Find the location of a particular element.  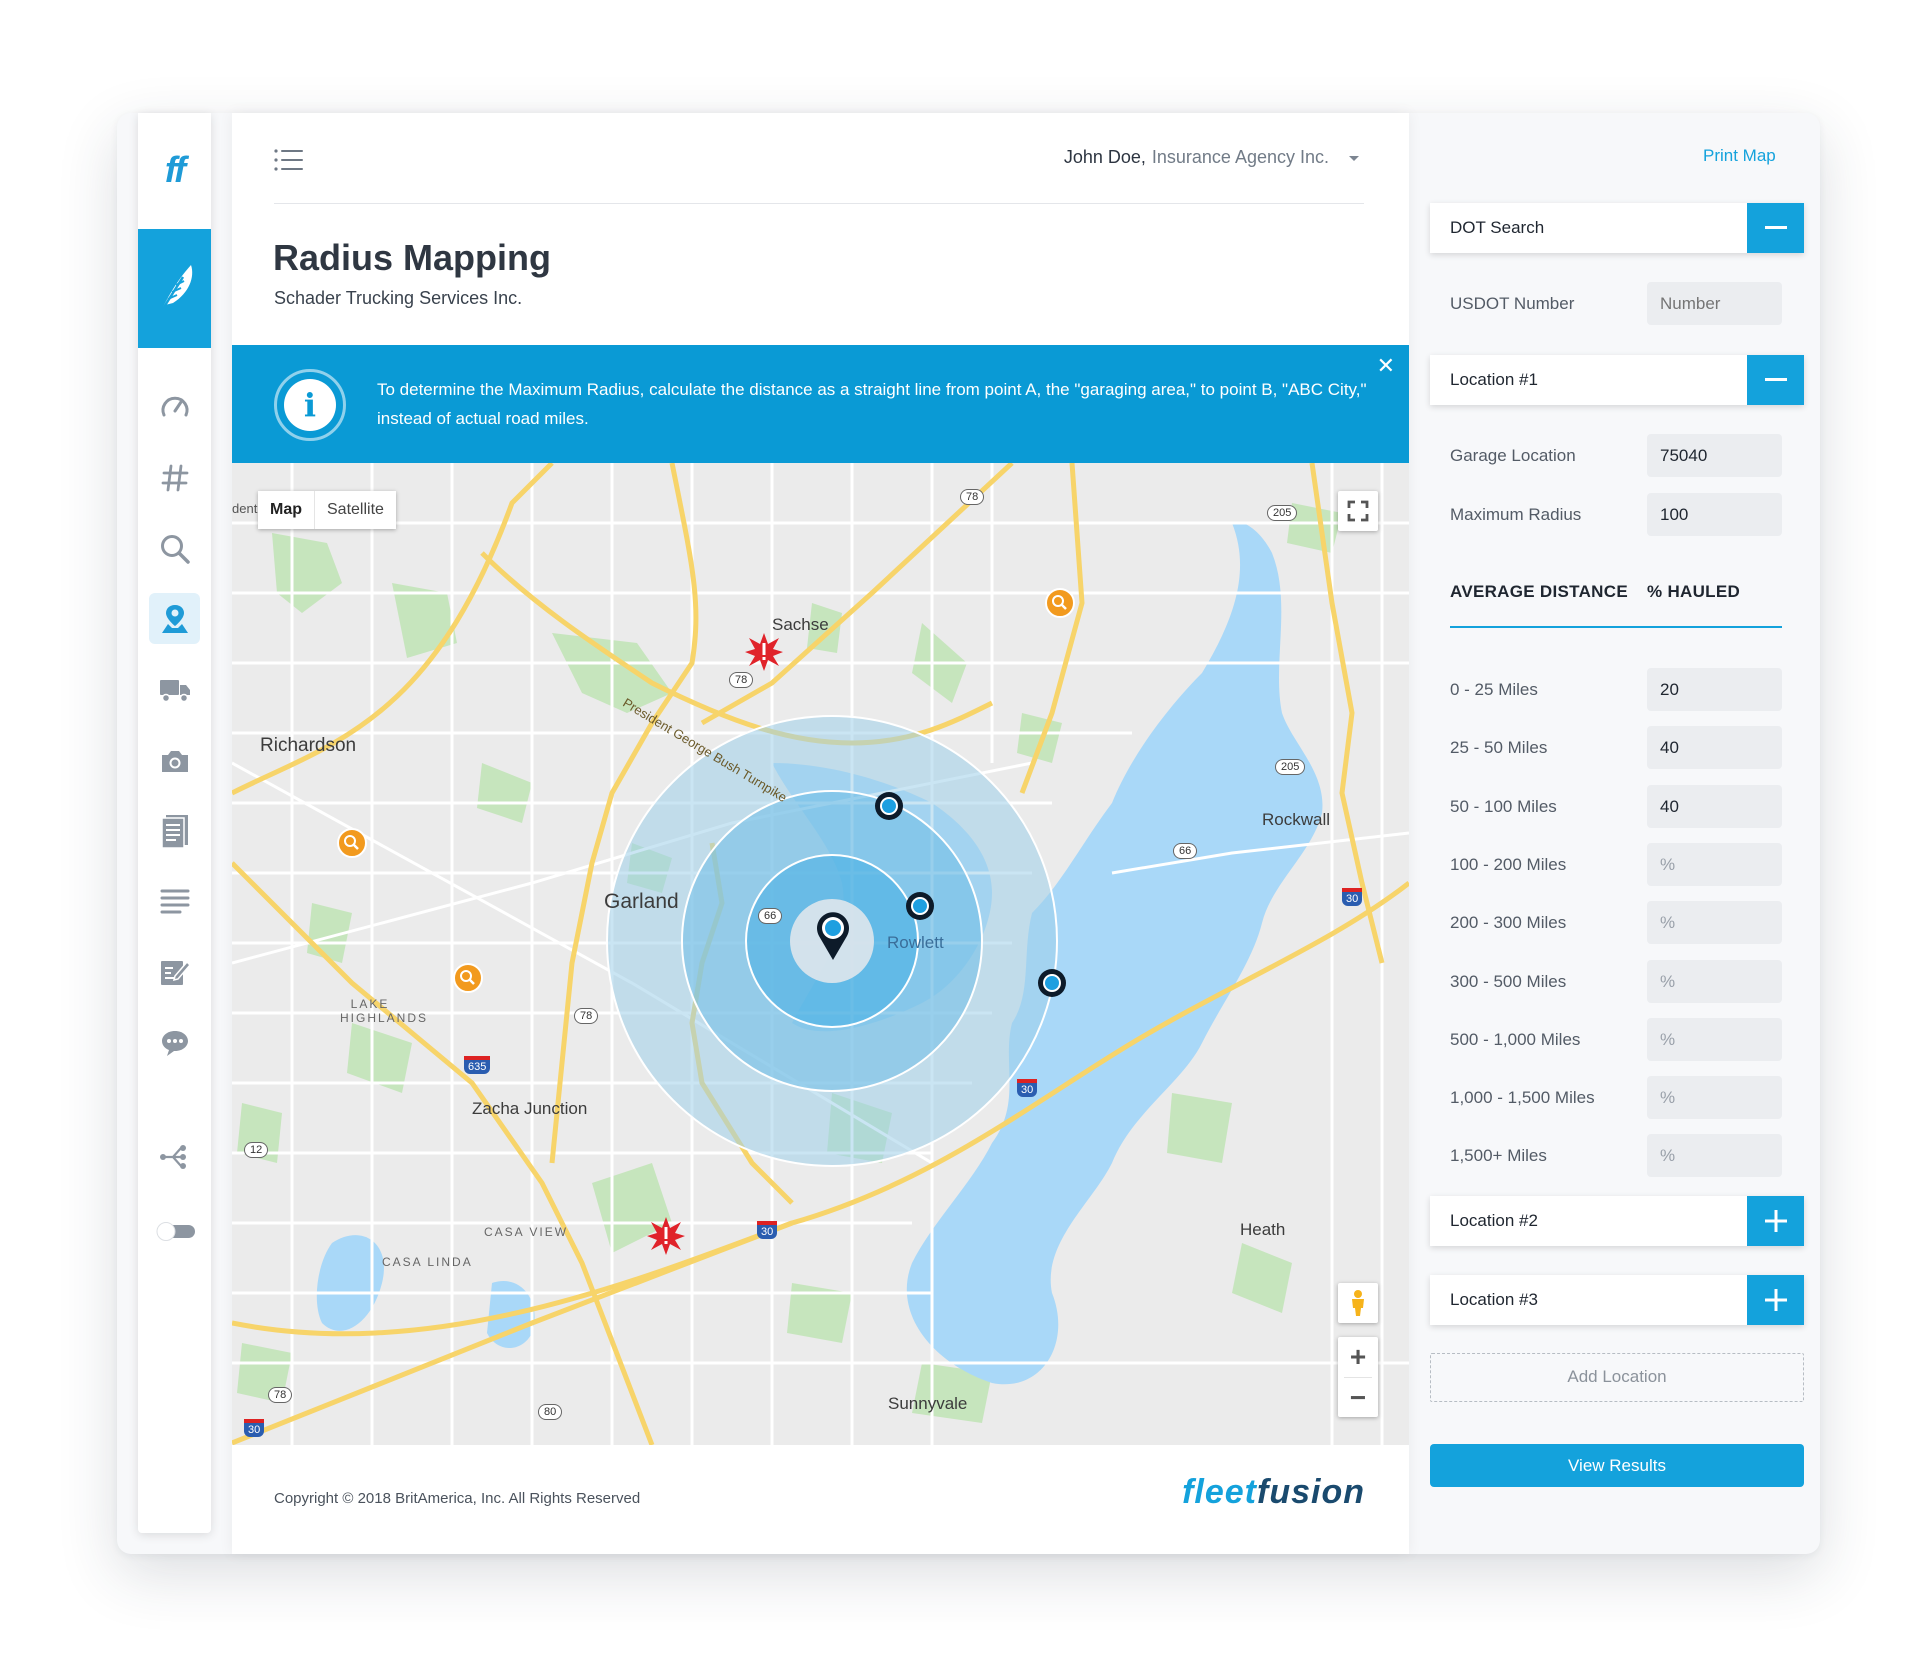

add-location-button: Add Location is located at coordinates (1617, 1377).